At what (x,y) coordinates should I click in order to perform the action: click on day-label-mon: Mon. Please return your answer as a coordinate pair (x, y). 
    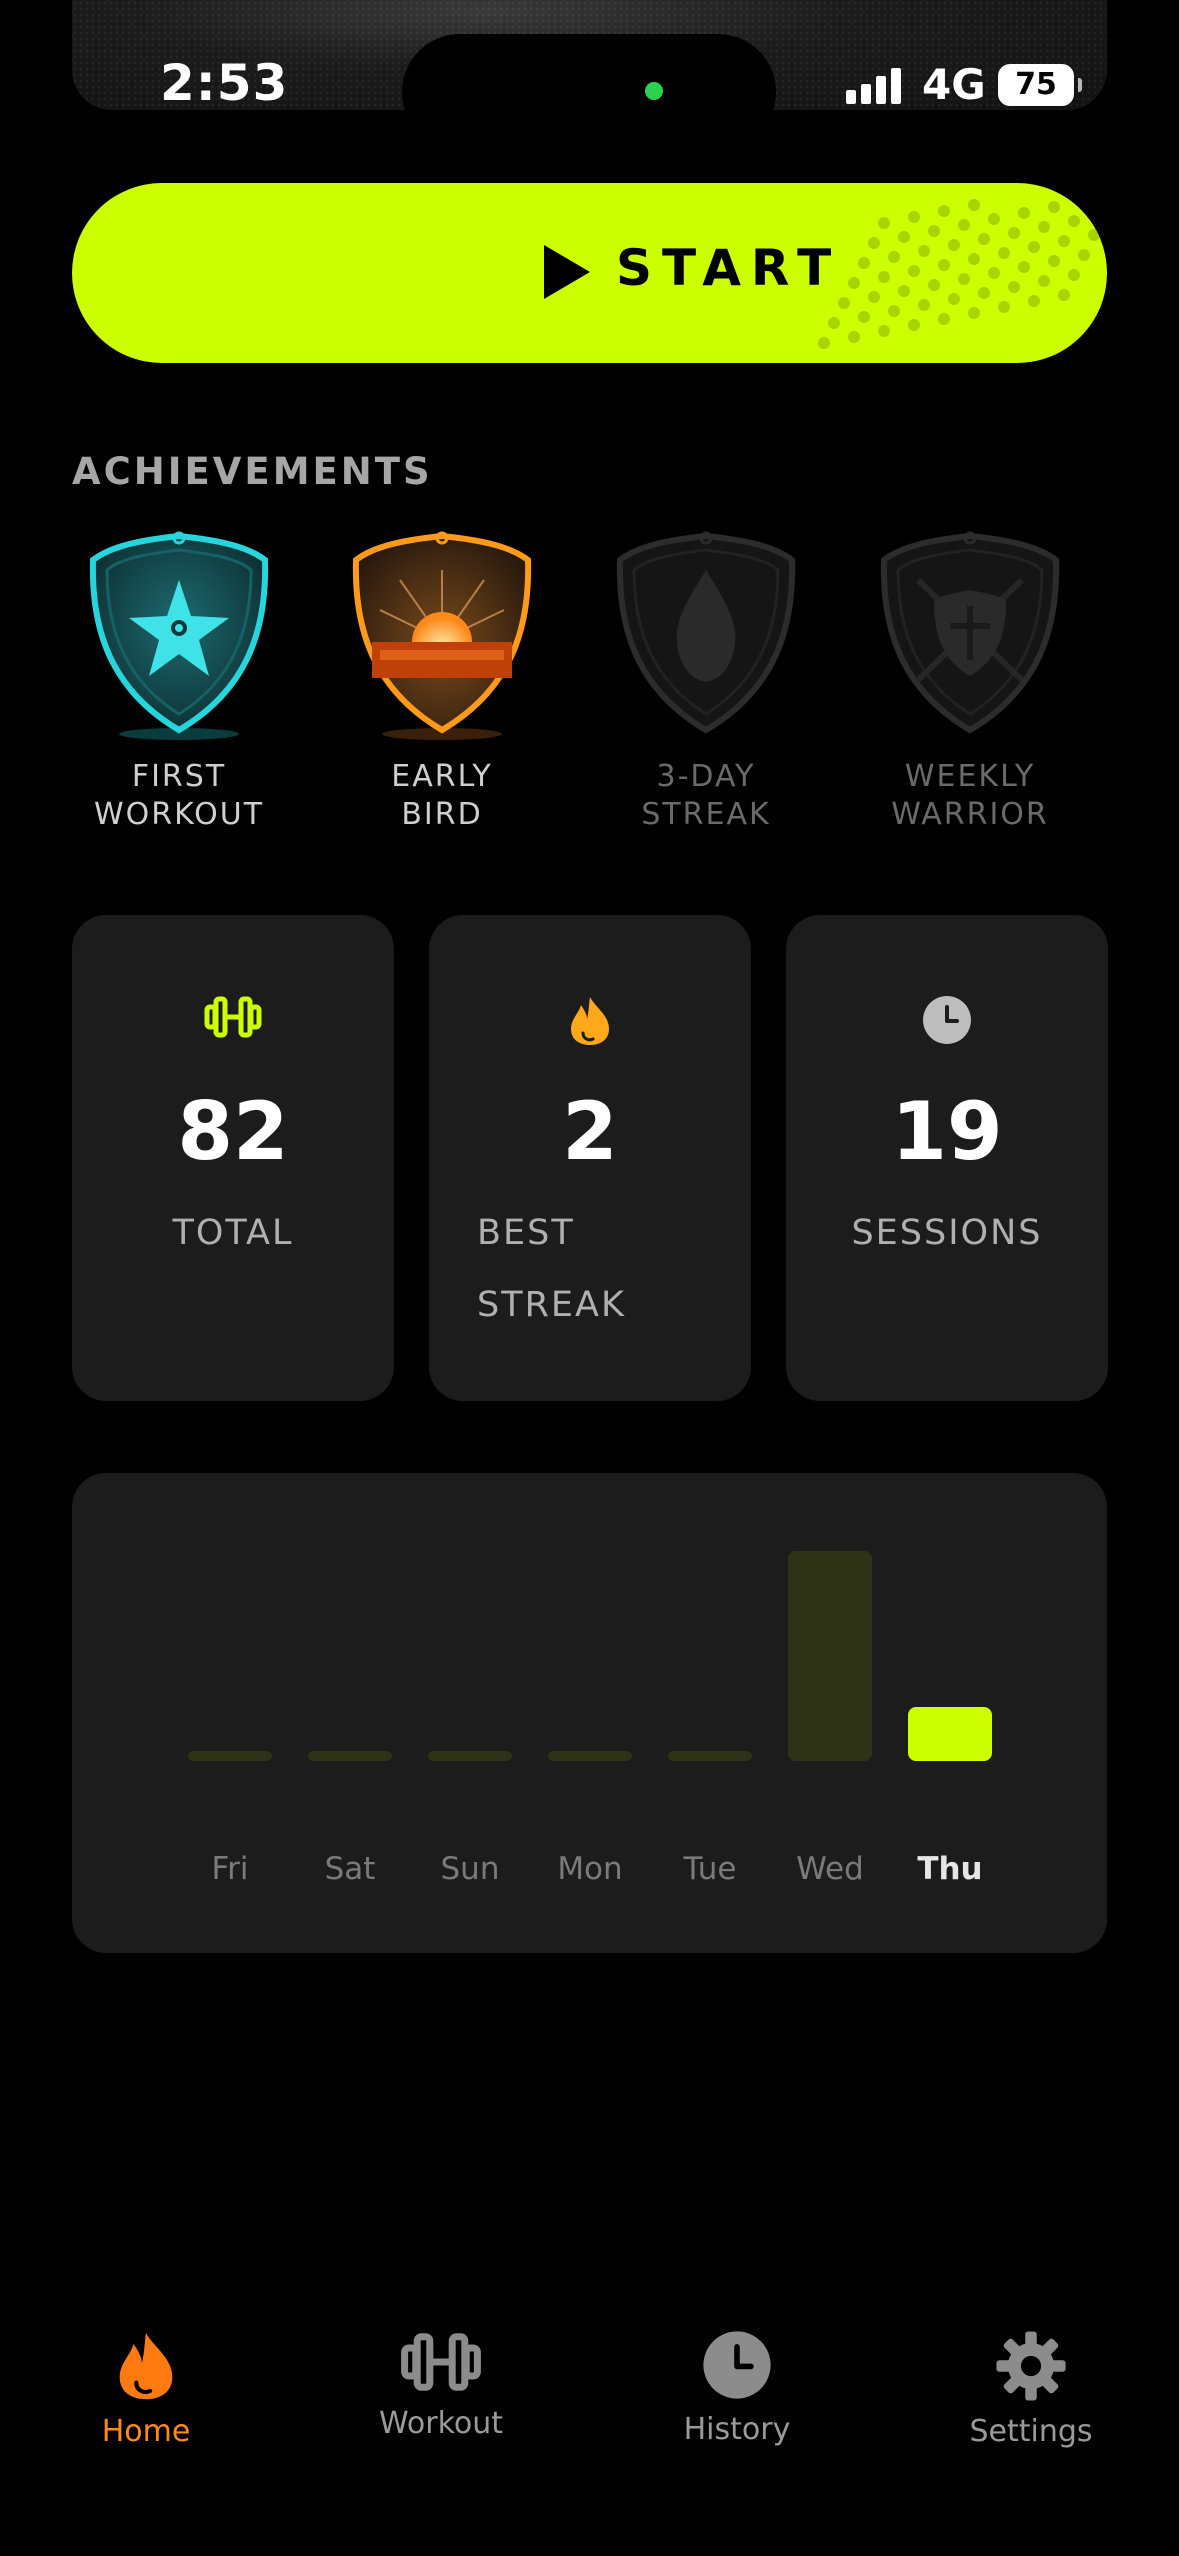
    Looking at the image, I should click on (589, 1869).